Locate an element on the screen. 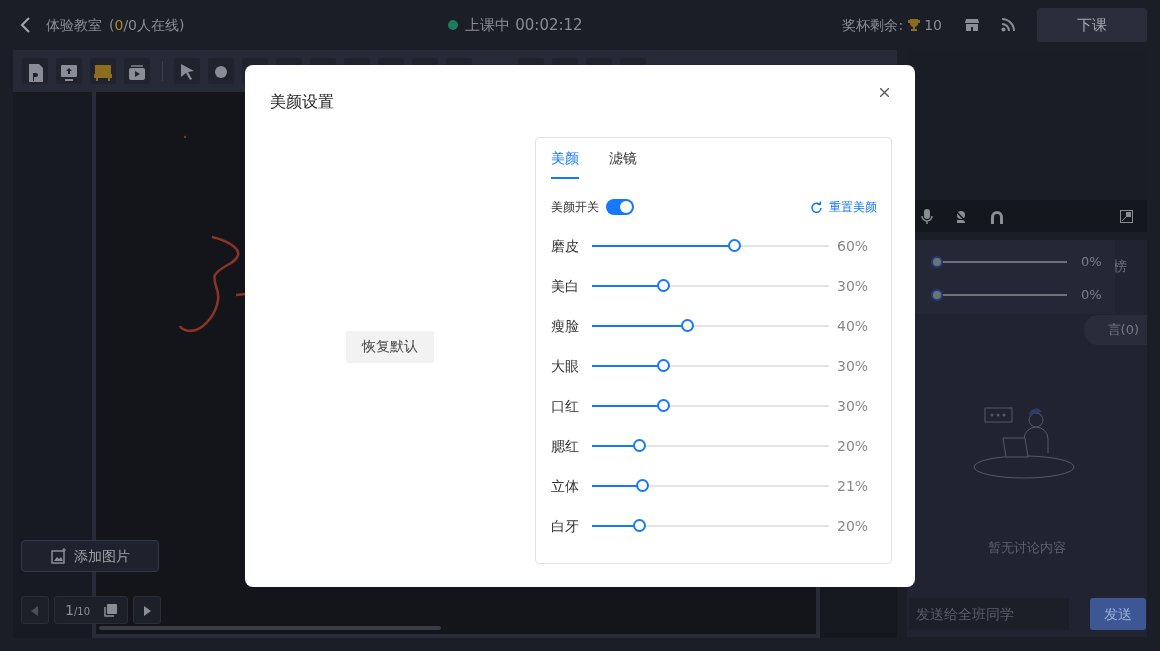 The height and width of the screenshot is (651, 1160). circle-tool-button is located at coordinates (221, 71).